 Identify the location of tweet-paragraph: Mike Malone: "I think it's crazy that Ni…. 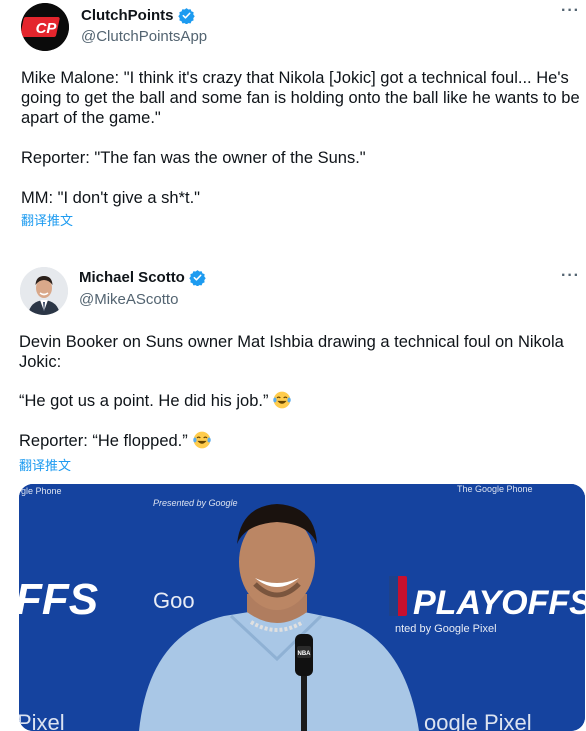
(300, 98).